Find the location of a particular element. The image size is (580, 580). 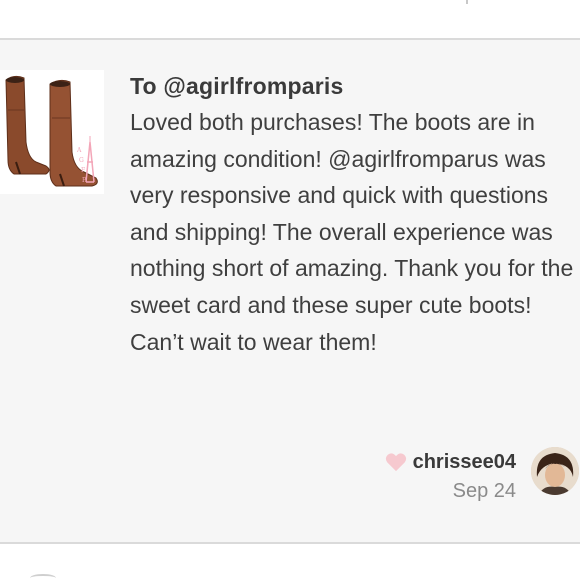

avatar-photo is located at coordinates (555, 471).